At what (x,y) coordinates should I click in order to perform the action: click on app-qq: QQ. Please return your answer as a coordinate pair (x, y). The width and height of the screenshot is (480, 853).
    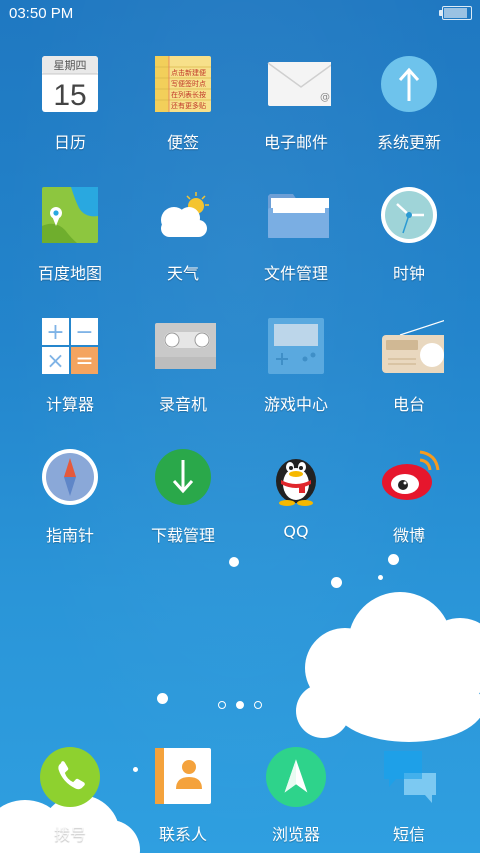
    Looking at the image, I should click on (296, 503).